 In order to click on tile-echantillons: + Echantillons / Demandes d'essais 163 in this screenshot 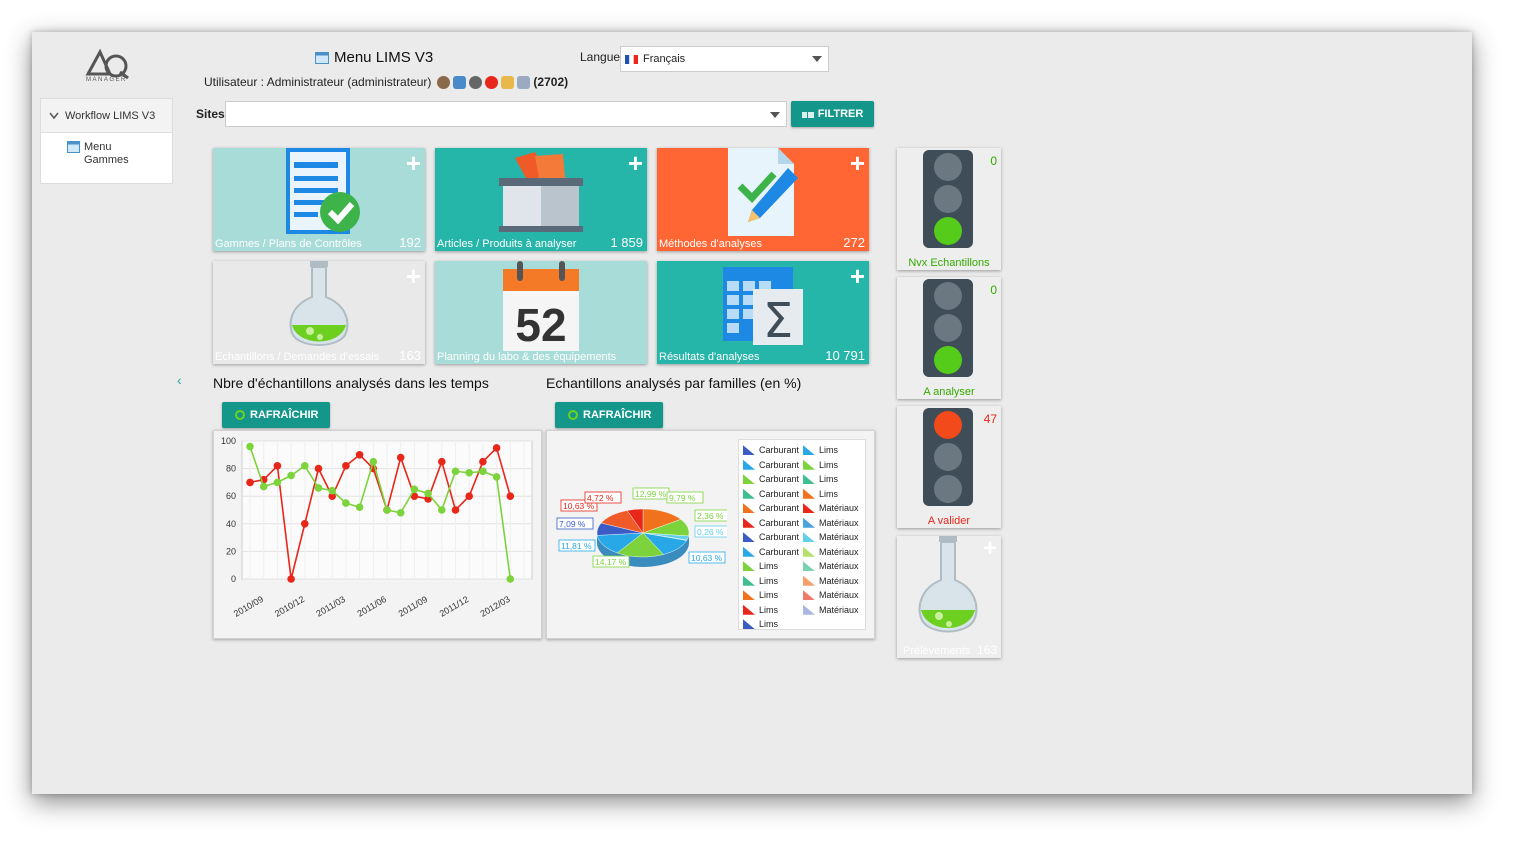, I will do `click(319, 312)`.